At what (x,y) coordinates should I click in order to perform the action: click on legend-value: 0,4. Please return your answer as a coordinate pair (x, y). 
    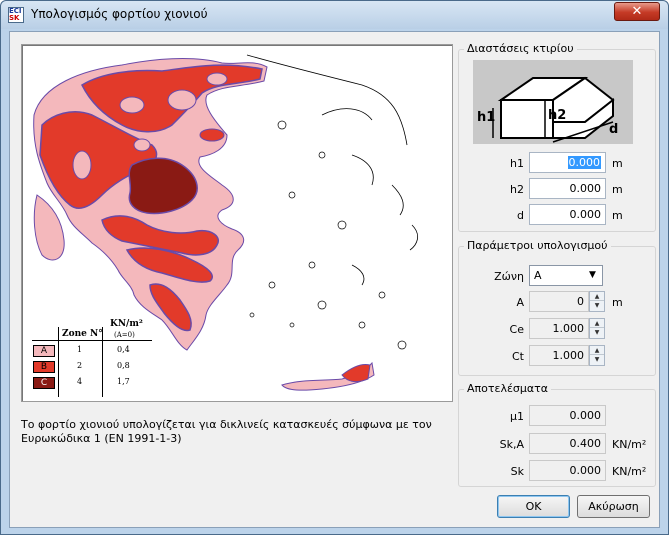
    Looking at the image, I should click on (123, 349).